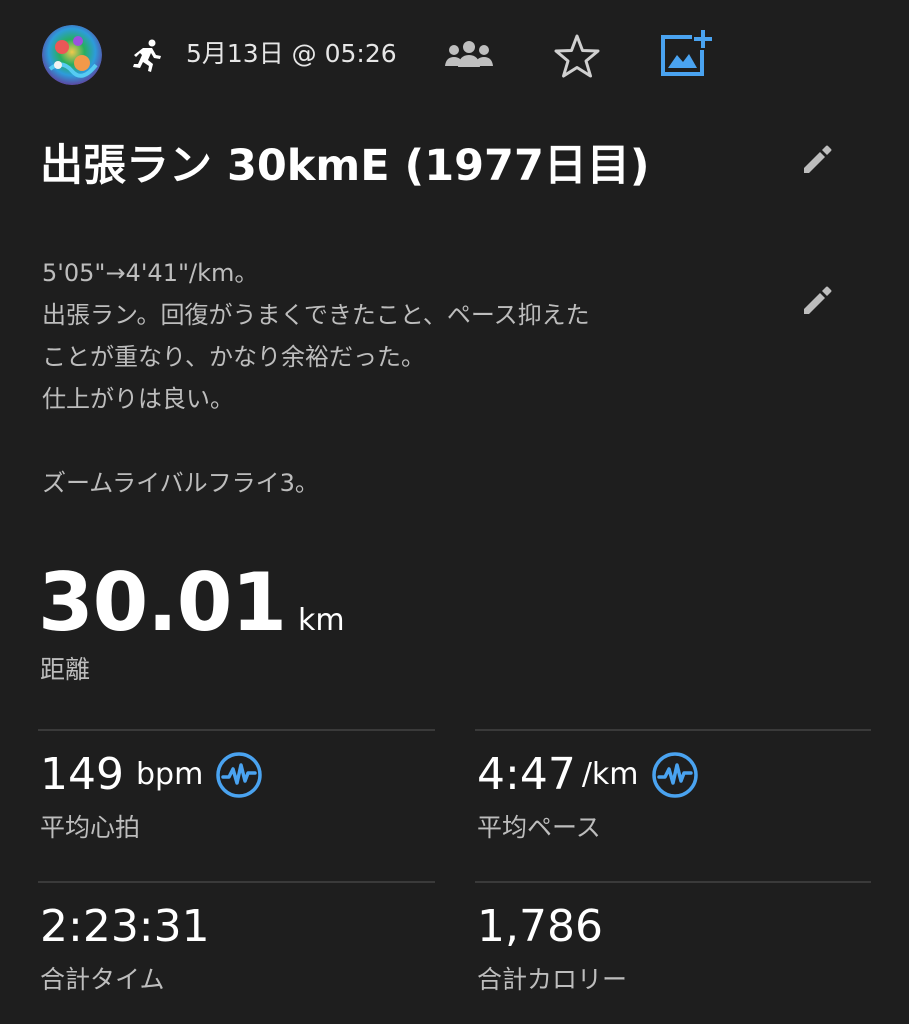  Describe the element at coordinates (552, 979) in the screenshot. I see `total-calories-label: 合計カロリー` at that location.